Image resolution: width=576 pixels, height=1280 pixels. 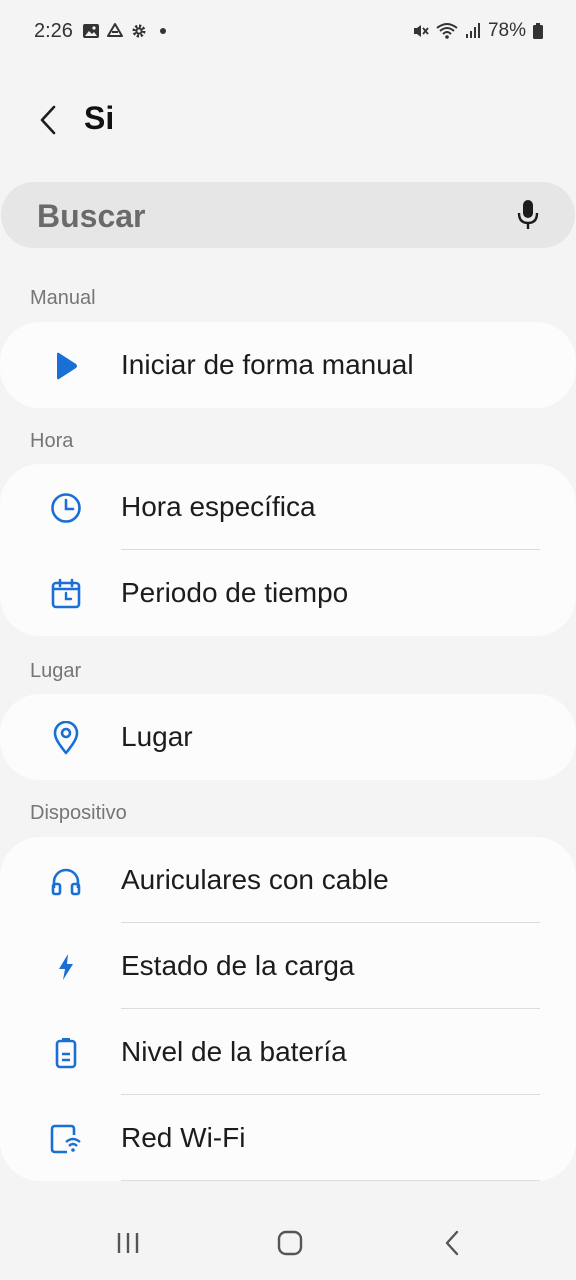 I want to click on clock-icon, so click(x=66, y=508).